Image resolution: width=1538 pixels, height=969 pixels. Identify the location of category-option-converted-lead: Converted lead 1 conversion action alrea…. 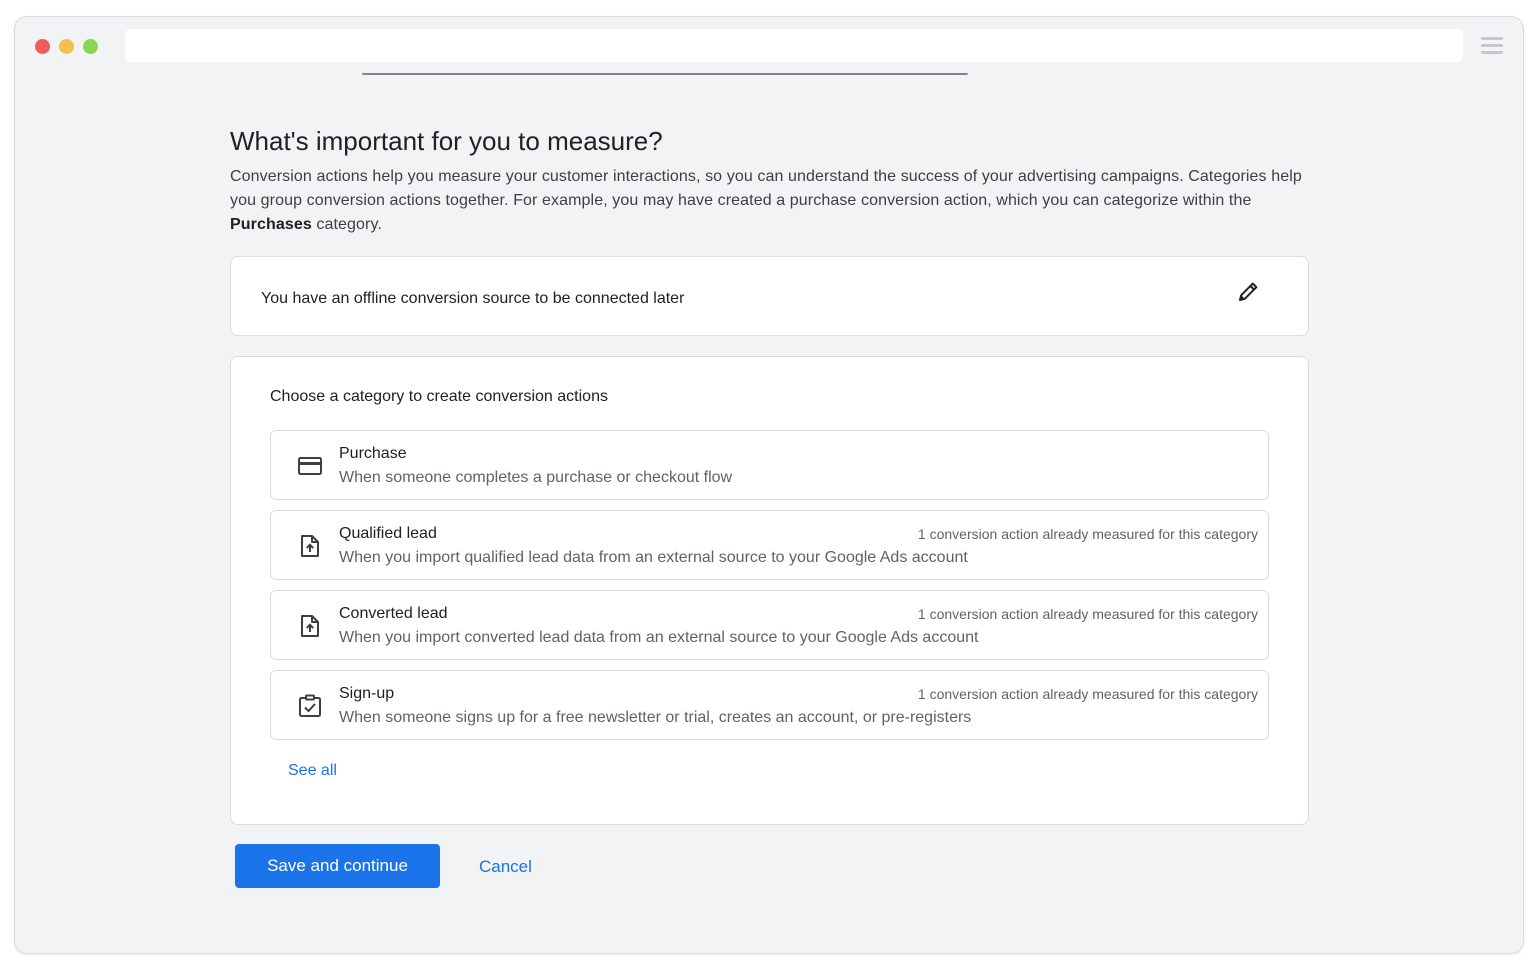
(769, 625).